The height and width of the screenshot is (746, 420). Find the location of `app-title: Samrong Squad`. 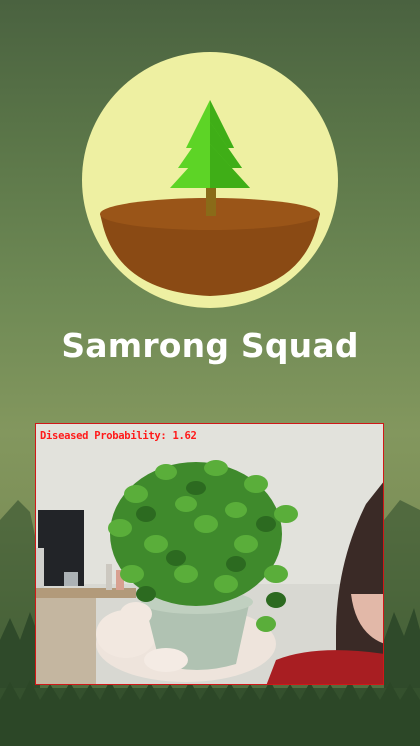

app-title: Samrong Squad is located at coordinates (210, 345).